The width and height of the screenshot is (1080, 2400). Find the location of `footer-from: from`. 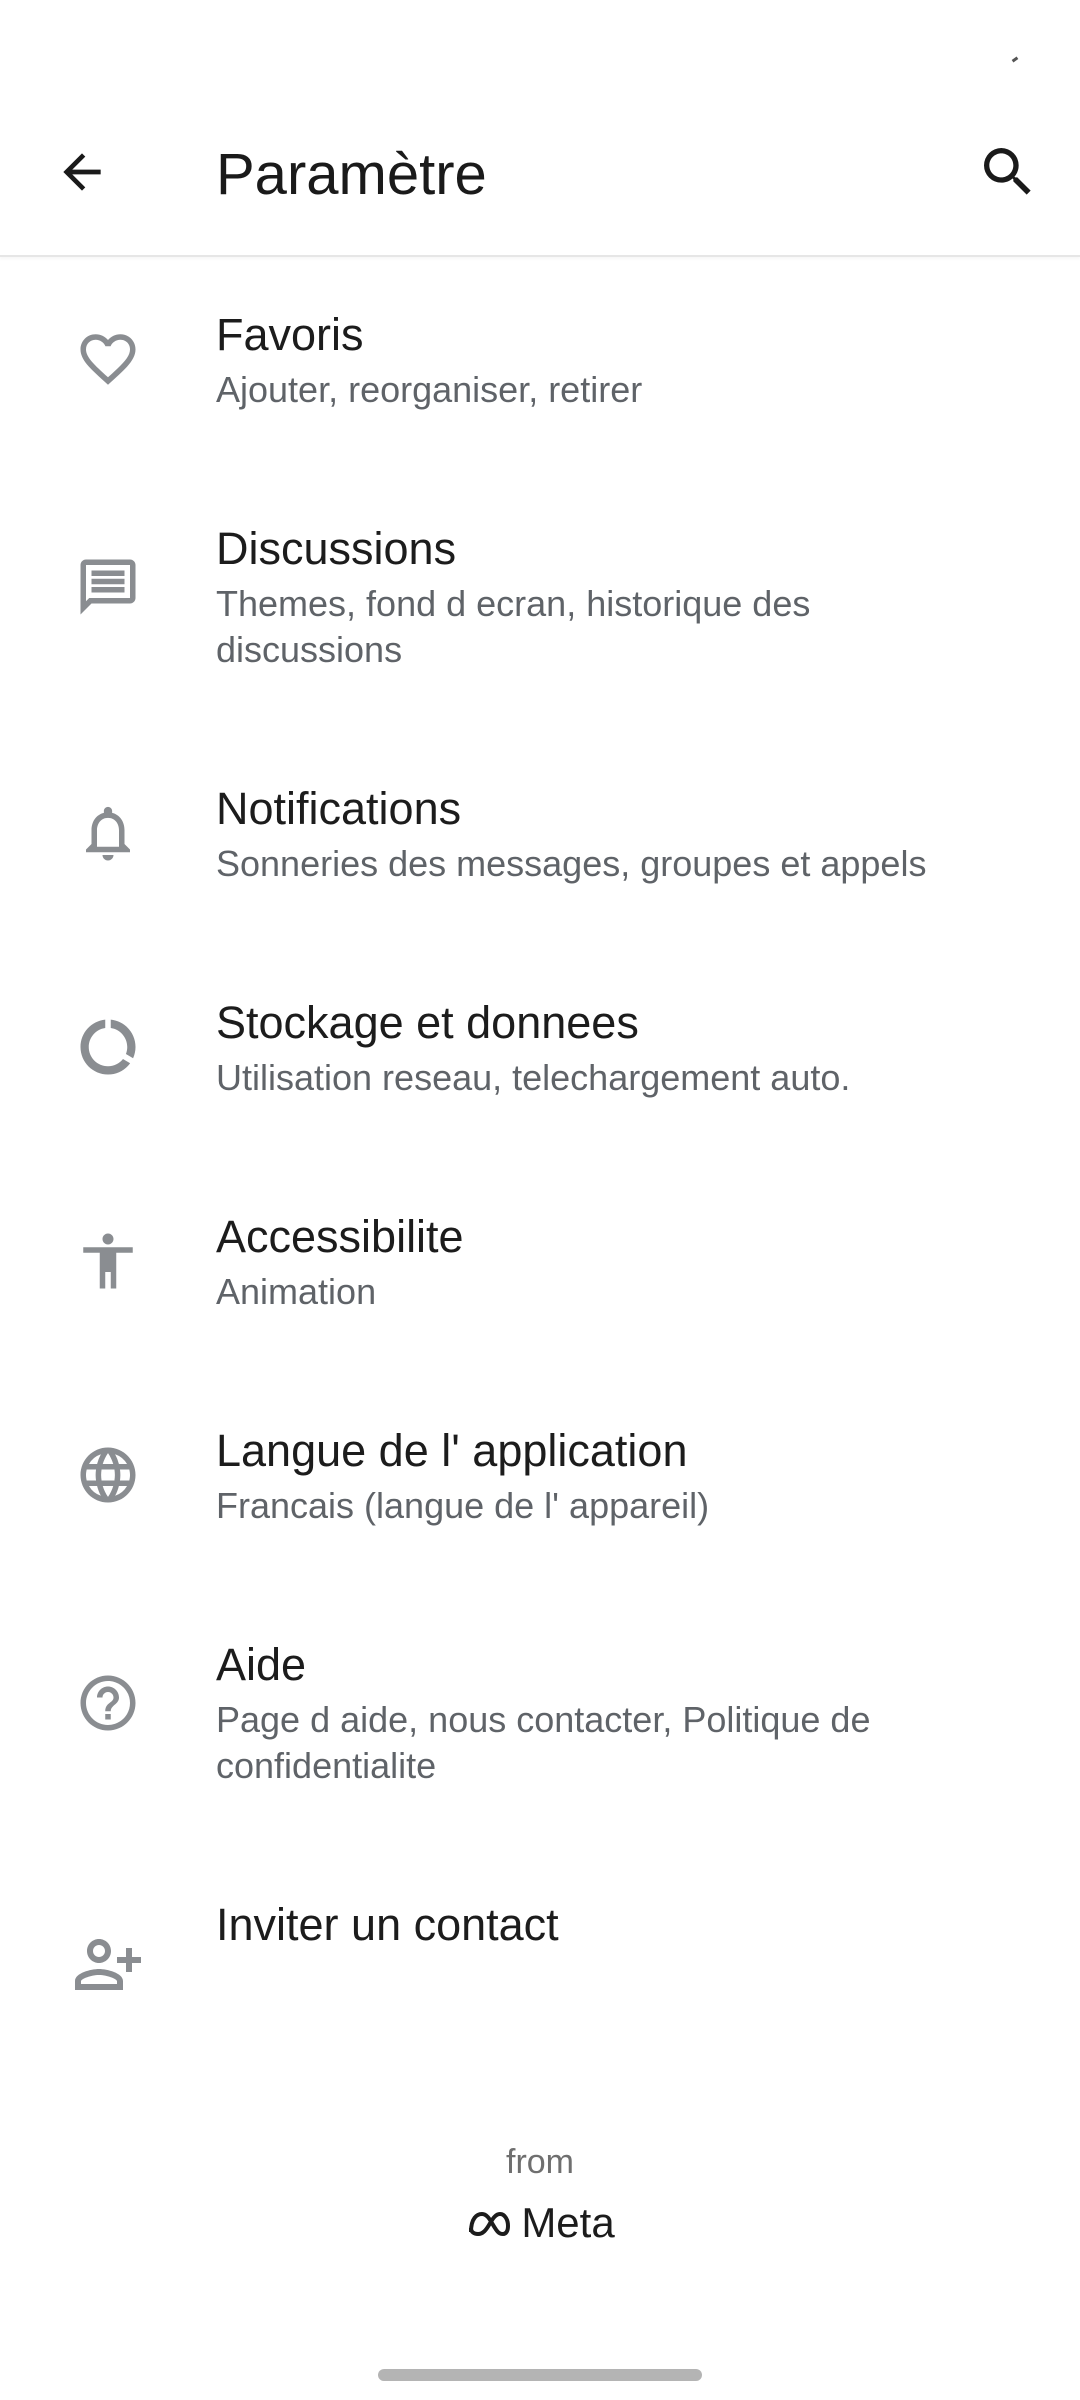

footer-from: from is located at coordinates (540, 2162).